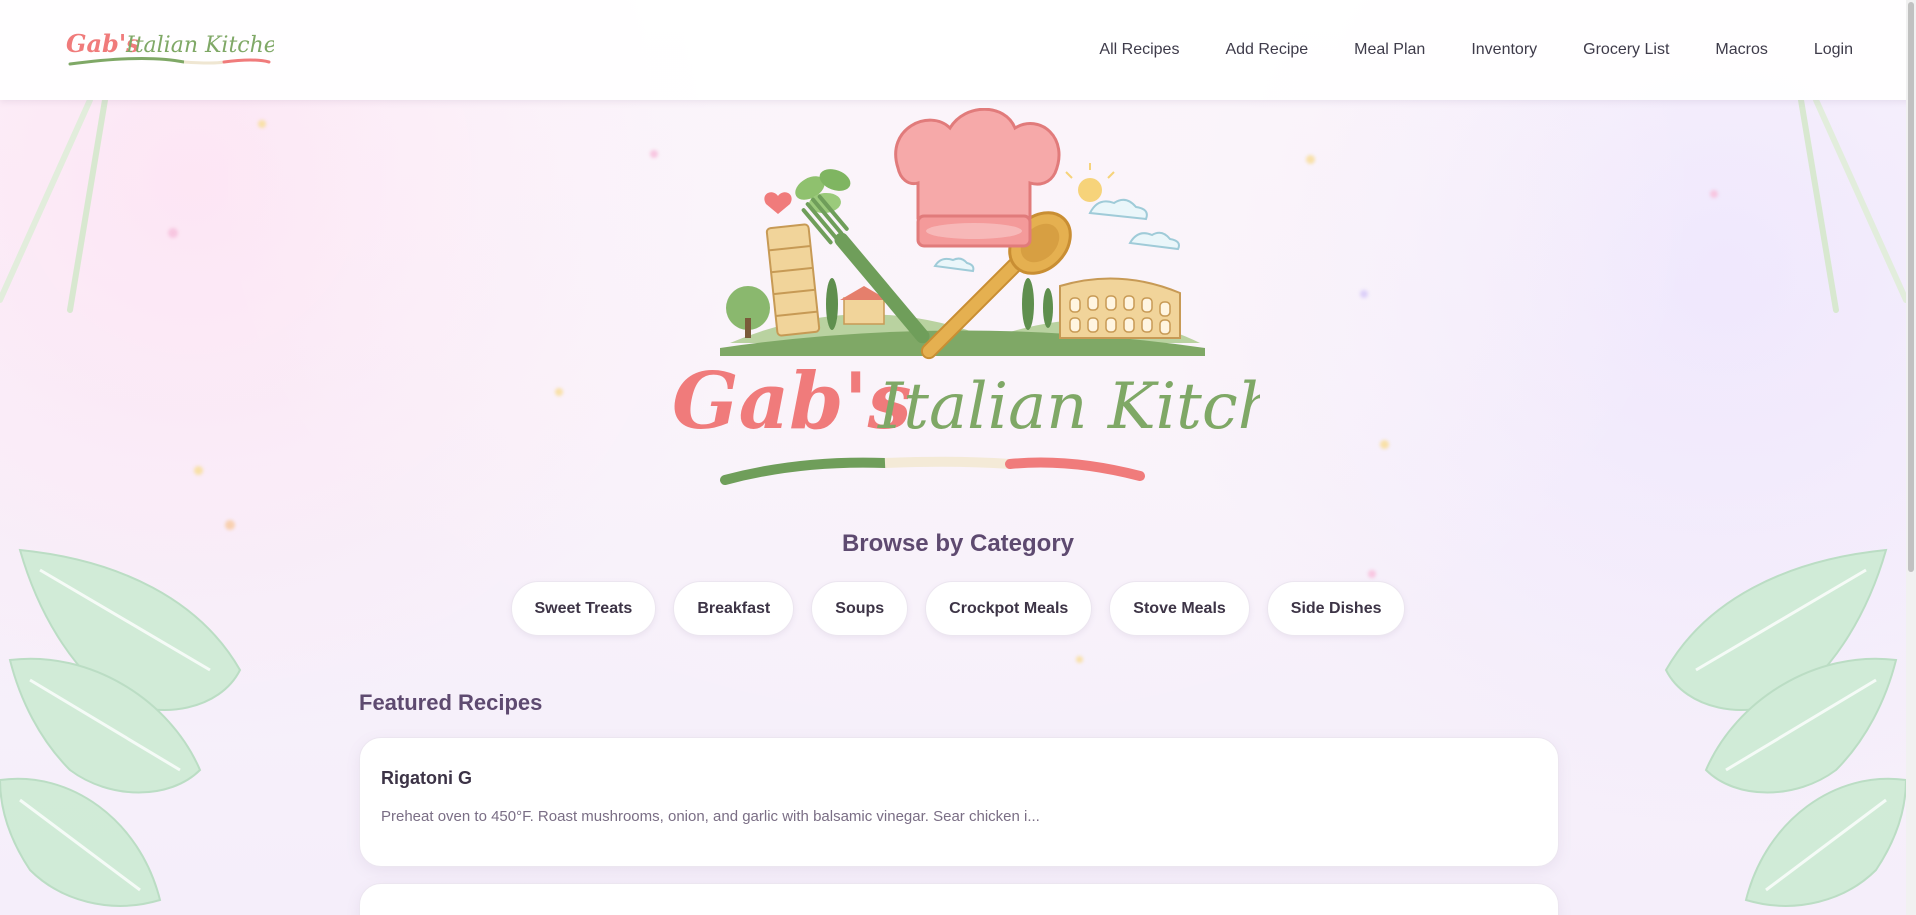  Describe the element at coordinates (1266, 50) in the screenshot. I see `nav-add-recipe: Add Recipe` at that location.